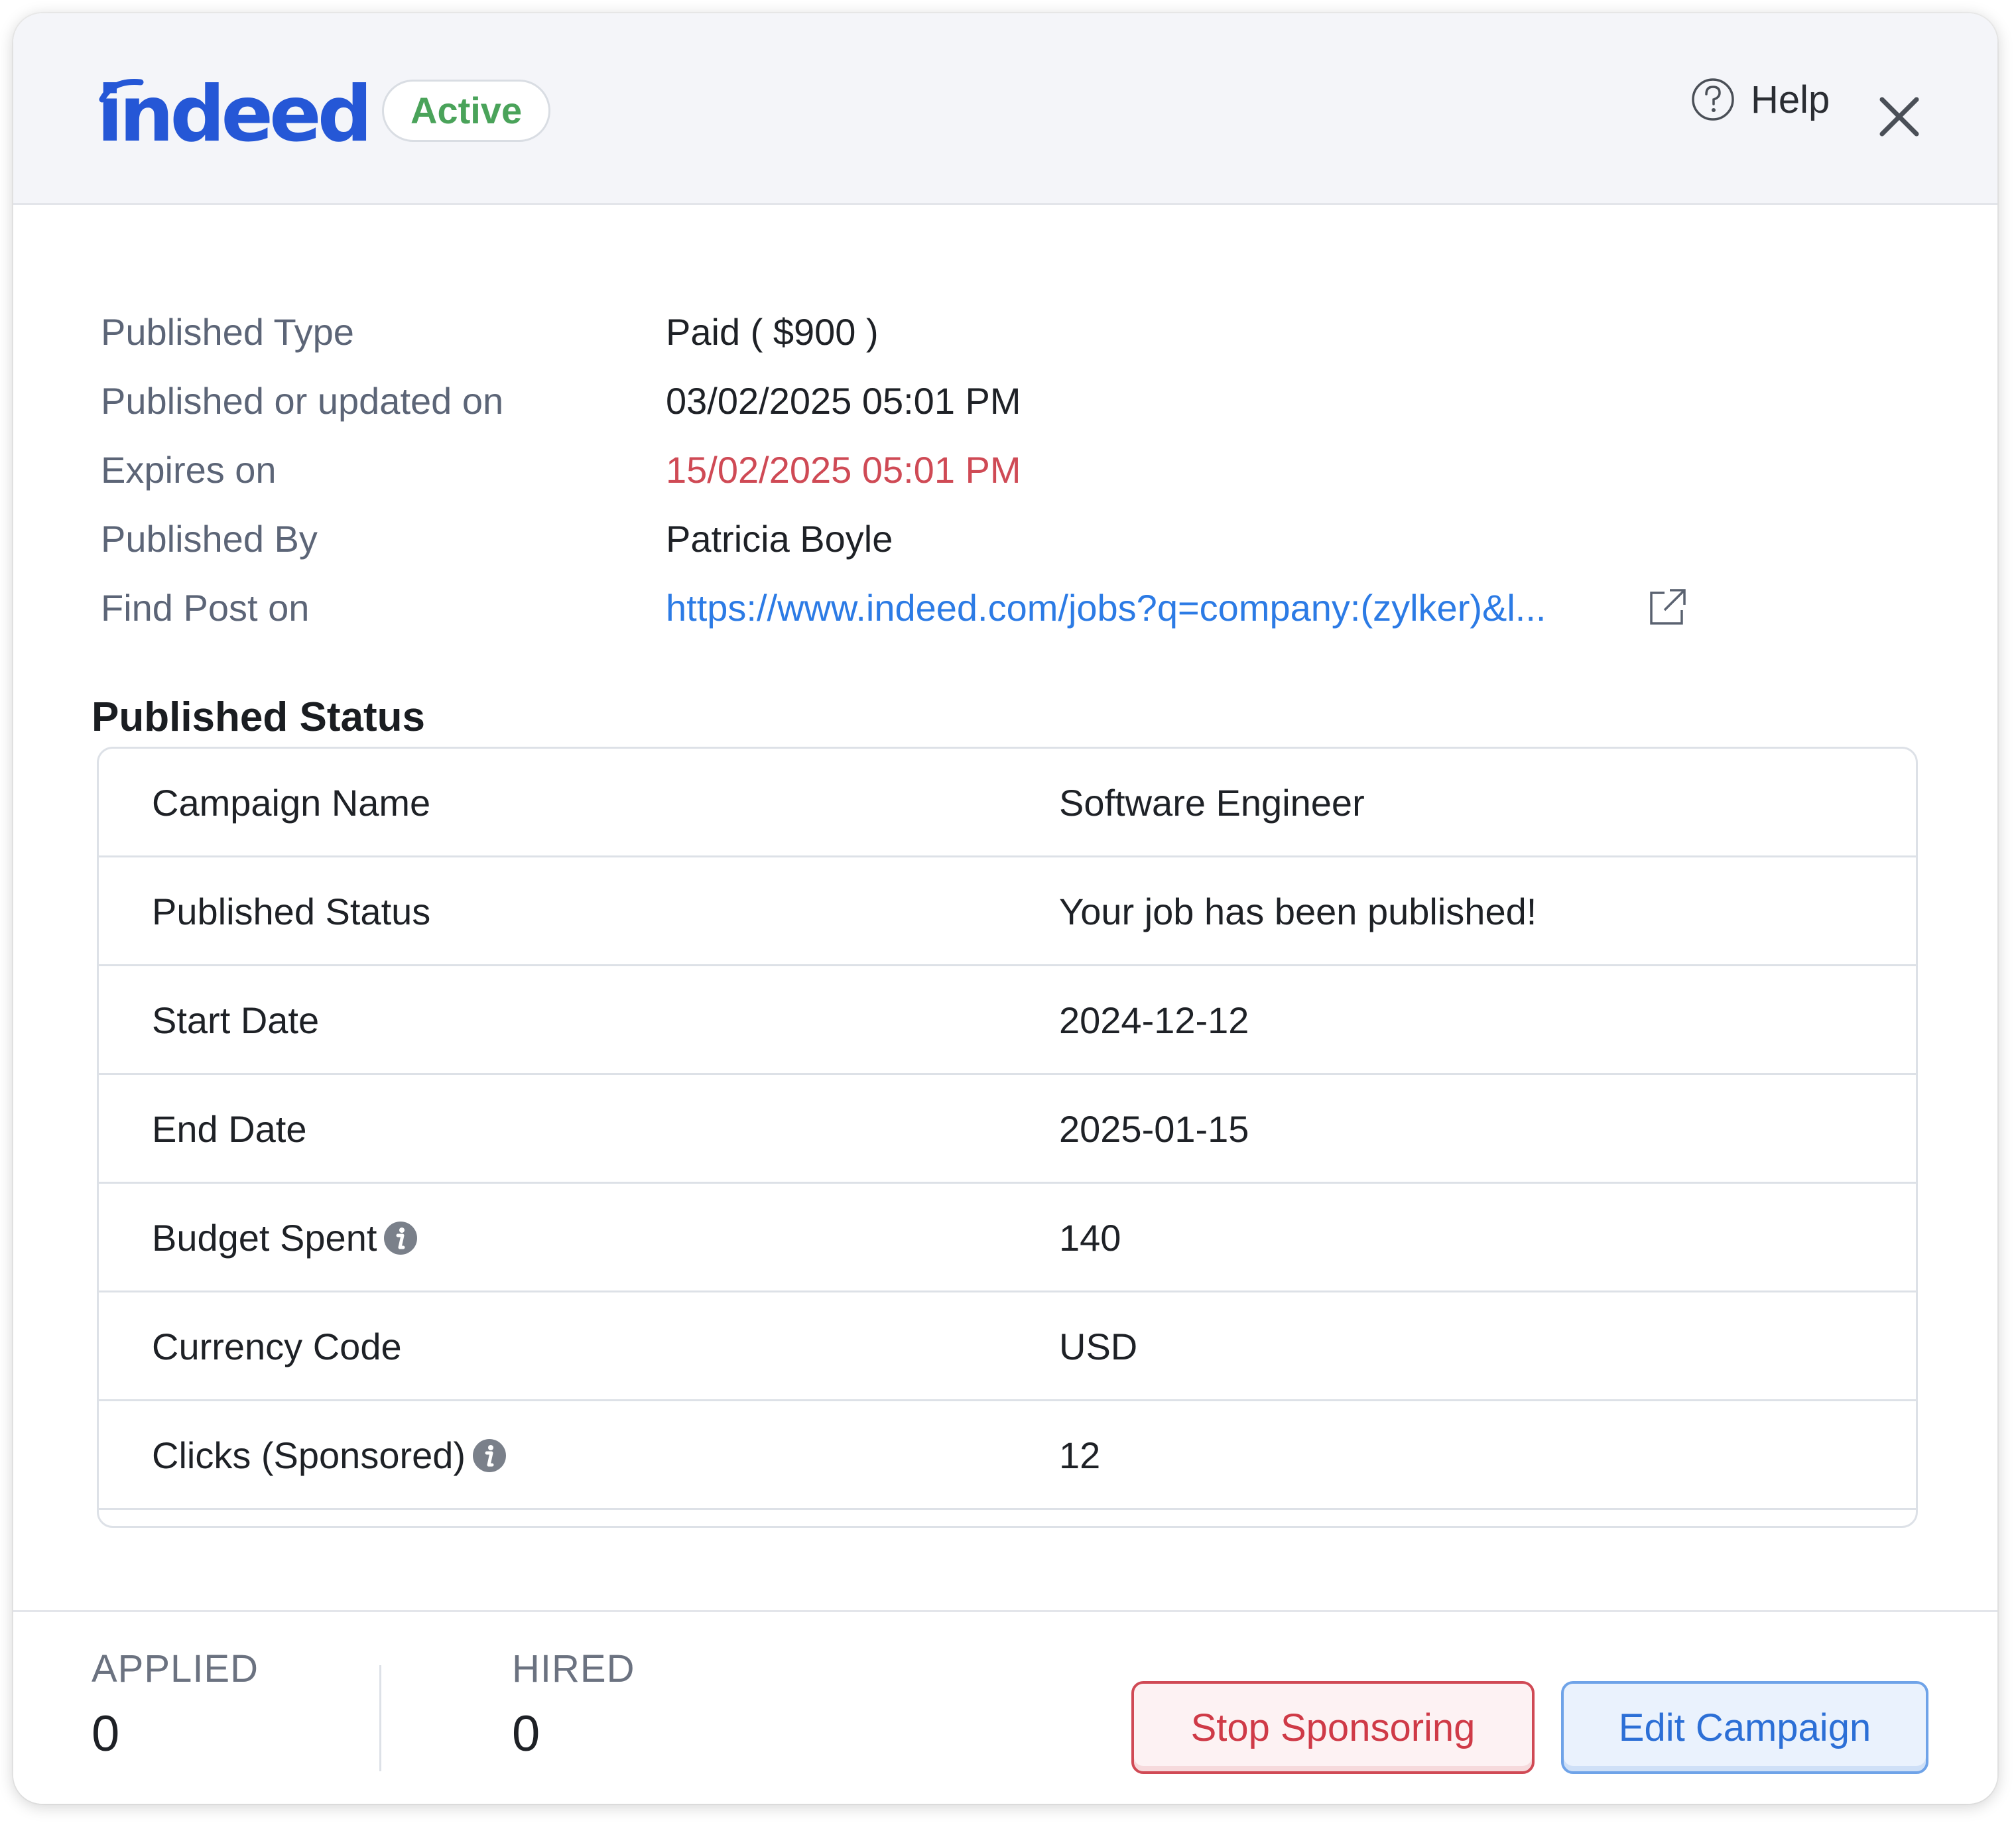  Describe the element at coordinates (106, 1734) in the screenshot. I see `applied-count: 0` at that location.